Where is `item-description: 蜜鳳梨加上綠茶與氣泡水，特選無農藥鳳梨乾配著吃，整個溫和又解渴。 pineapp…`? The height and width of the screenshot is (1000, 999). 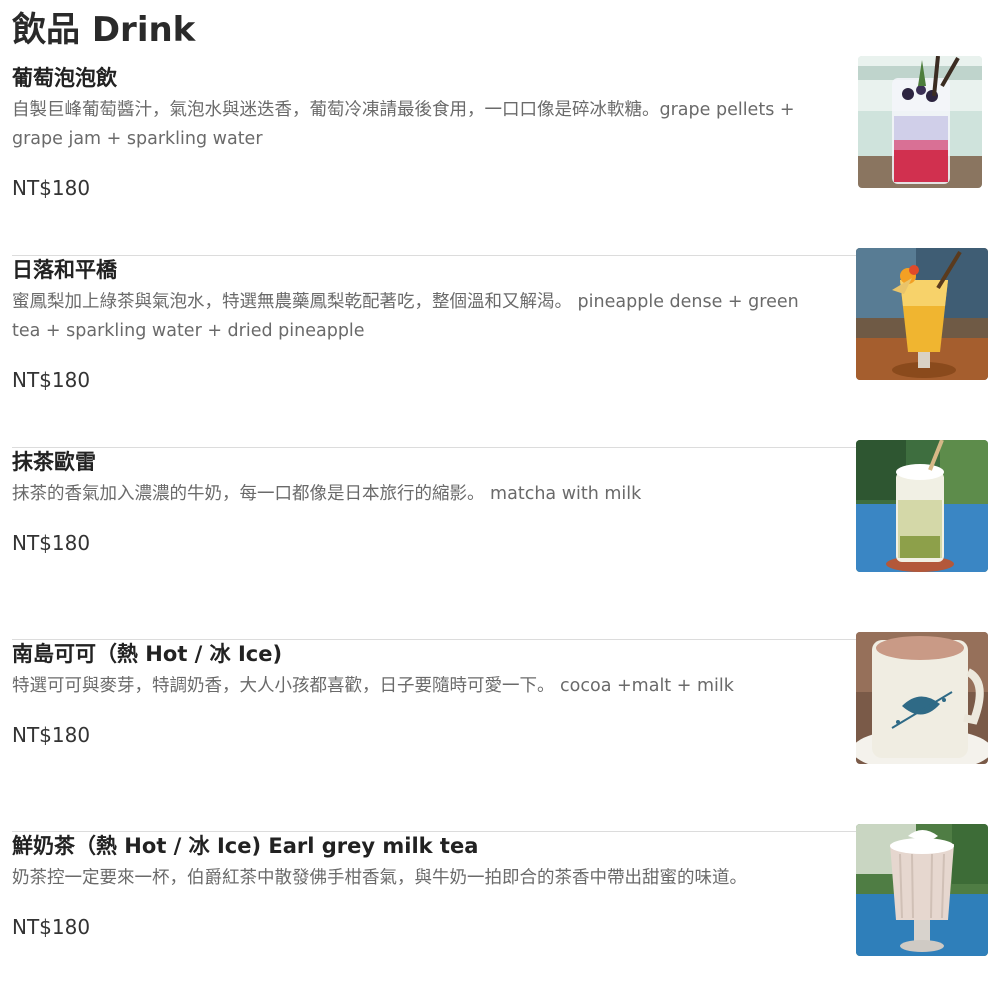 item-description: 蜜鳳梨加上綠茶與氣泡水，特選無農藥鳳梨乾配著吃，整個溫和又解渴。 pineapp… is located at coordinates (405, 316).